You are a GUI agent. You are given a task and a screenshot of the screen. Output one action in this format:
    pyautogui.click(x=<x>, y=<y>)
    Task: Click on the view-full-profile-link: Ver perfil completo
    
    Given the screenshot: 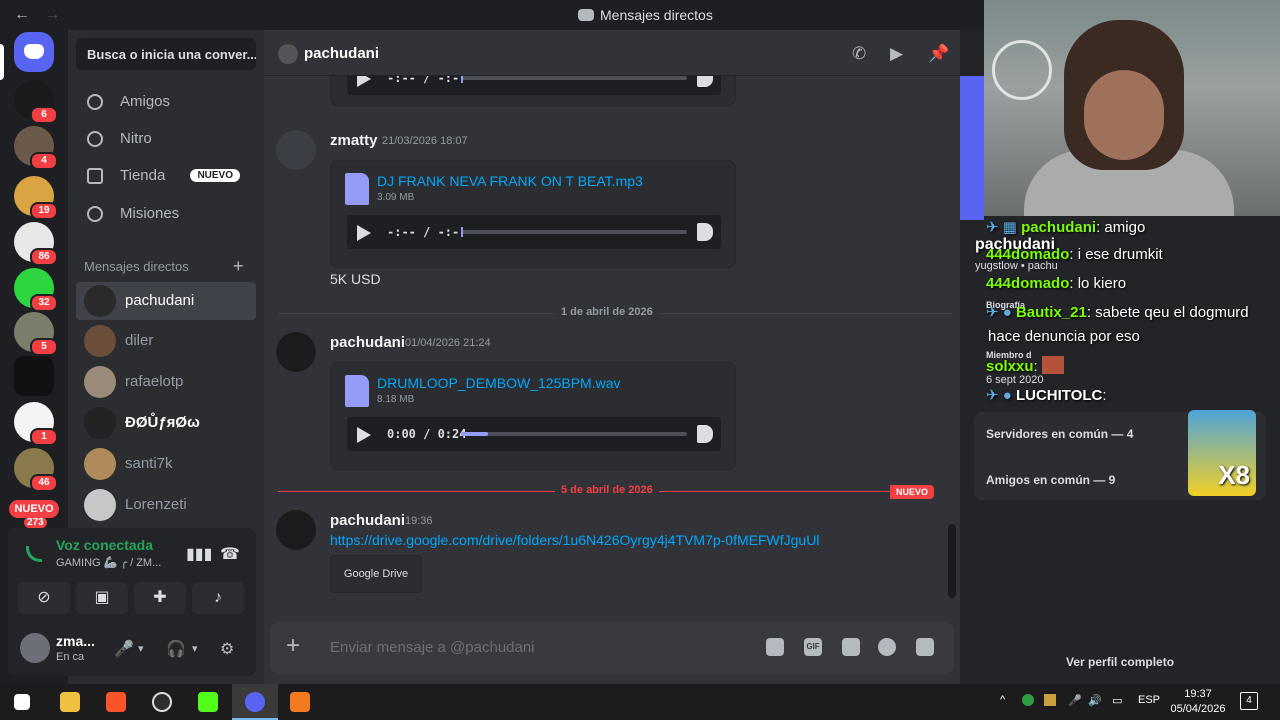 What is the action you would take?
    pyautogui.click(x=1120, y=662)
    